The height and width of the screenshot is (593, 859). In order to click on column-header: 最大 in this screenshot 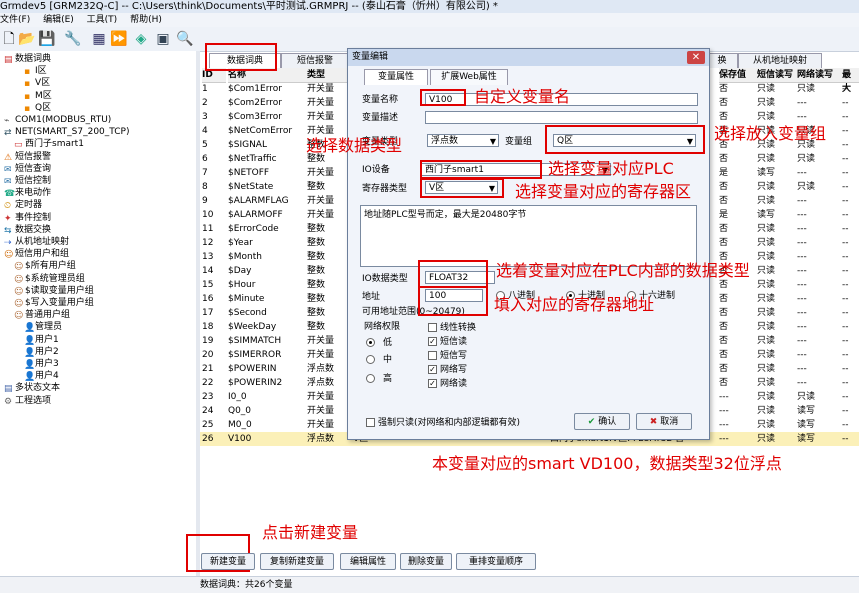, I will do `click(850, 81)`.